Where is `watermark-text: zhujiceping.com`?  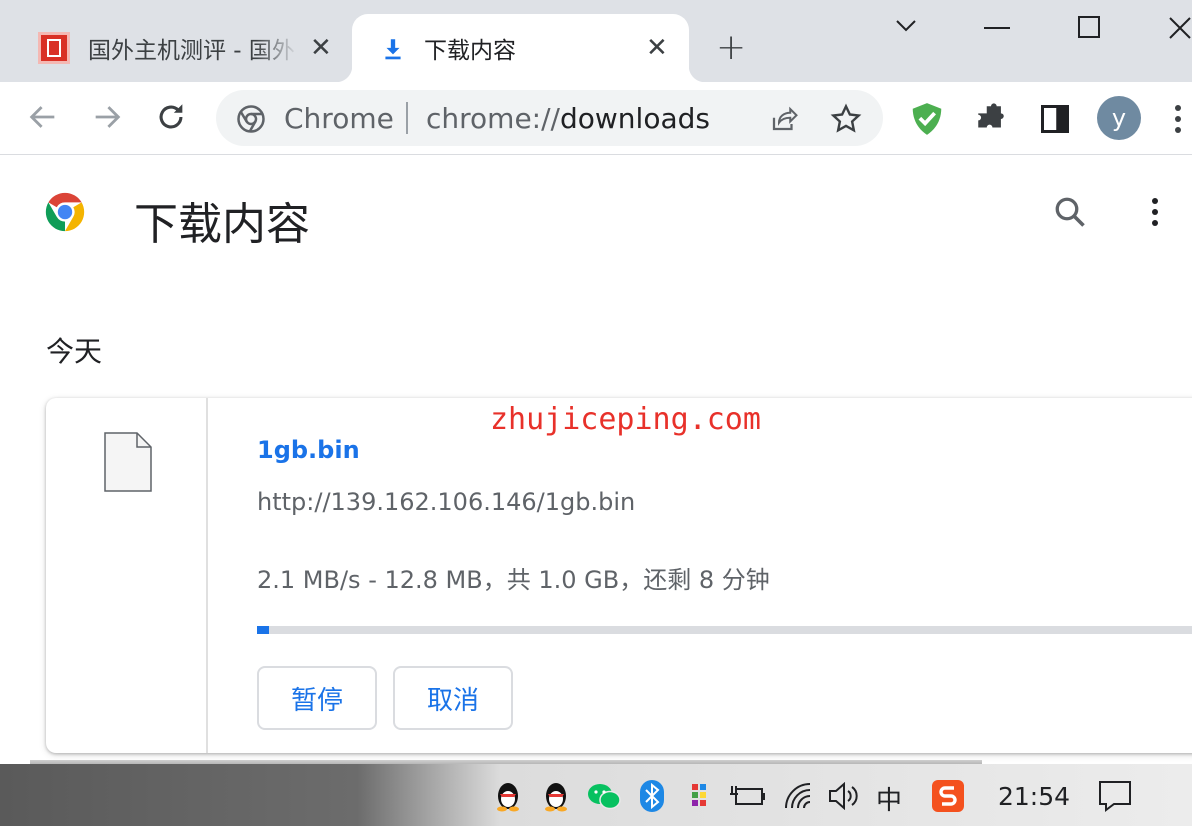 watermark-text: zhujiceping.com is located at coordinates (625, 419).